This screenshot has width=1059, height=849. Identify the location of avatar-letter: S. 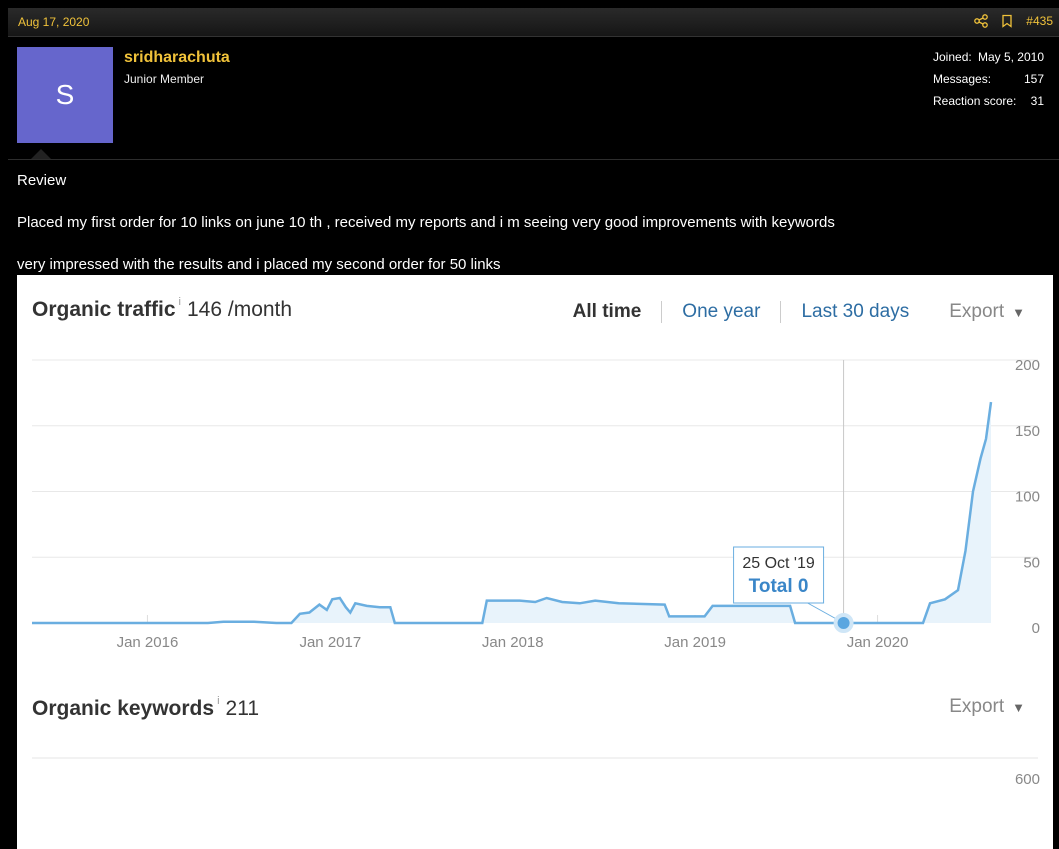
(65, 94).